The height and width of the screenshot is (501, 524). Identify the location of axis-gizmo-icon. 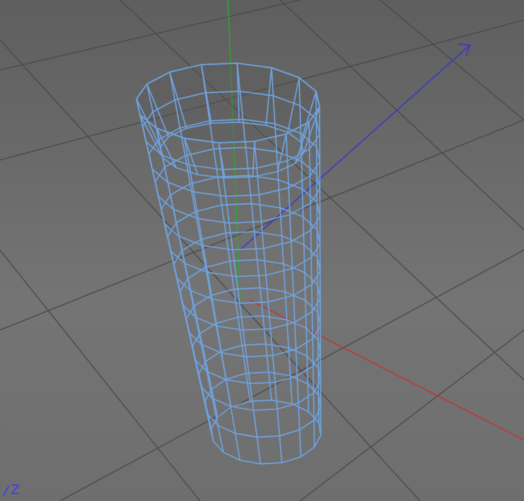
(6, 491).